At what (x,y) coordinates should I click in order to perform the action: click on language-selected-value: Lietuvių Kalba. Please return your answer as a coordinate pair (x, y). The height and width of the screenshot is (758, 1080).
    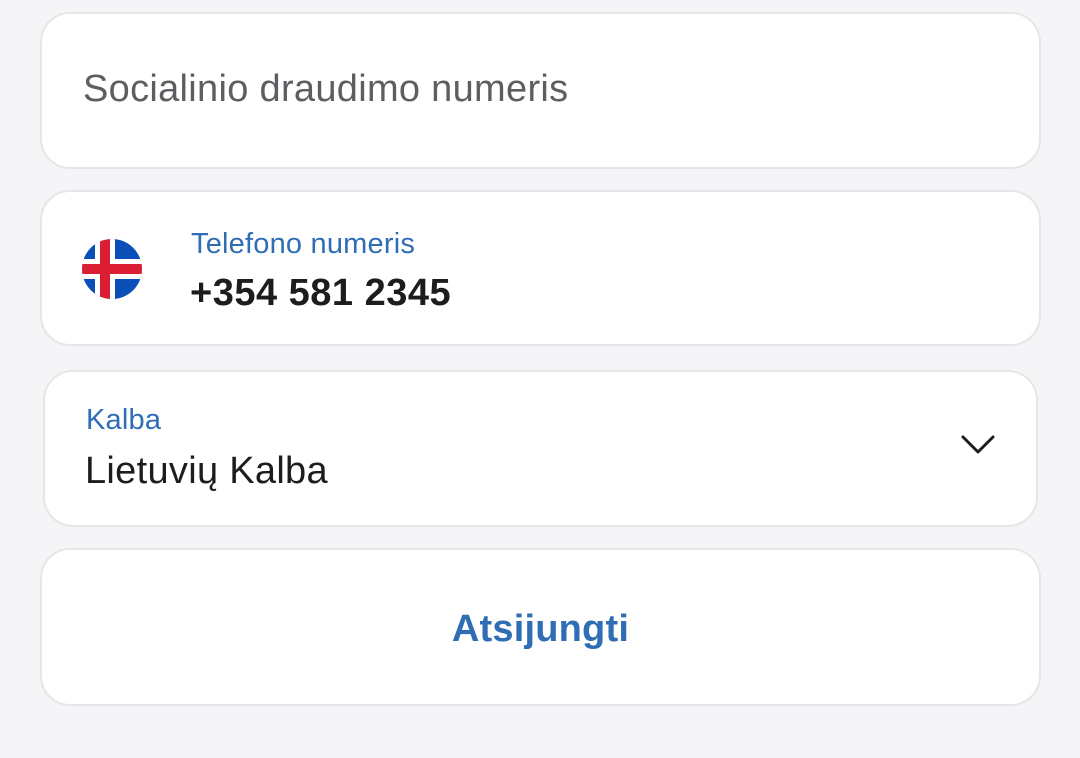
    Looking at the image, I should click on (206, 471).